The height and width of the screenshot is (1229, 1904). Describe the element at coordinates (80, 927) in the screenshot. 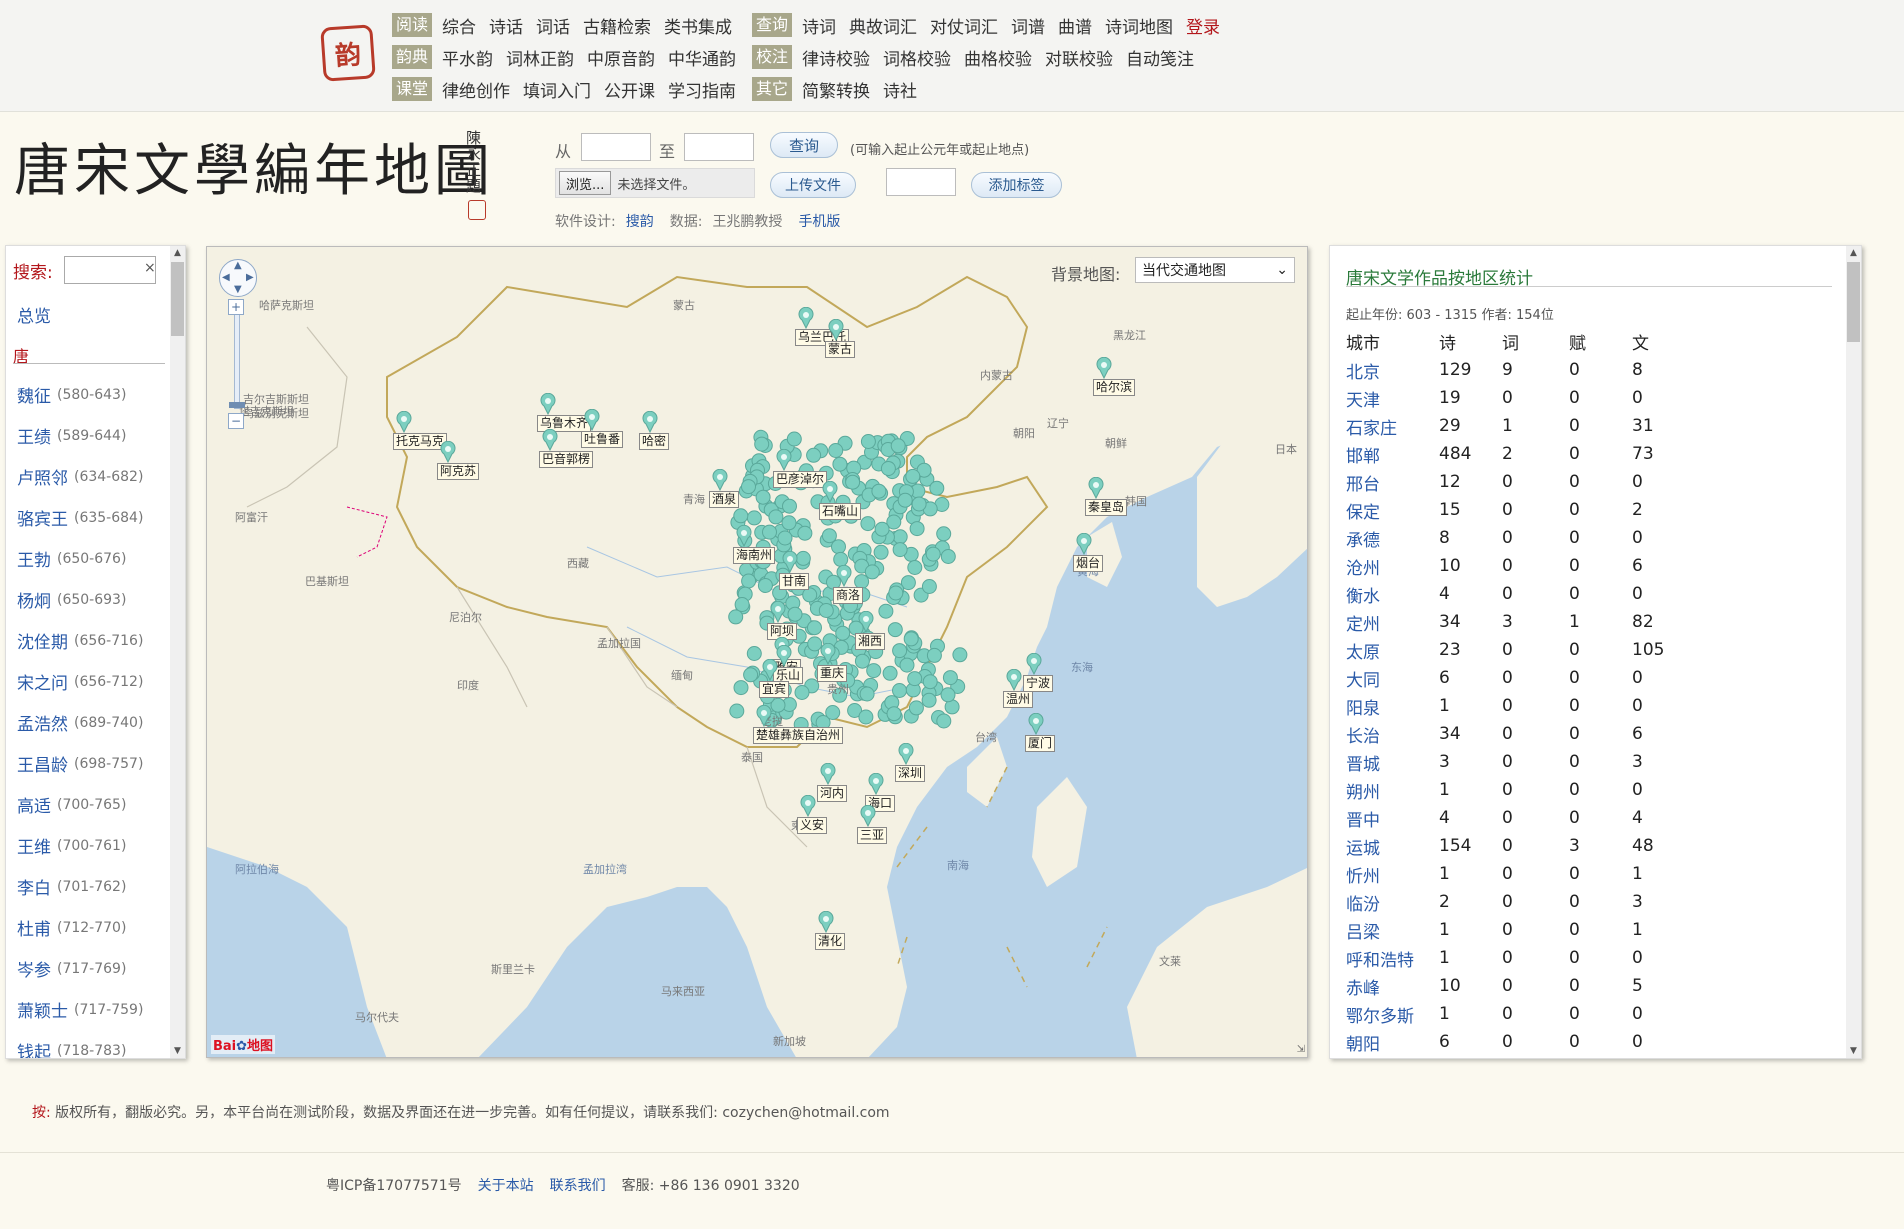

I see `author-item: 杜甫 (712-770)` at that location.